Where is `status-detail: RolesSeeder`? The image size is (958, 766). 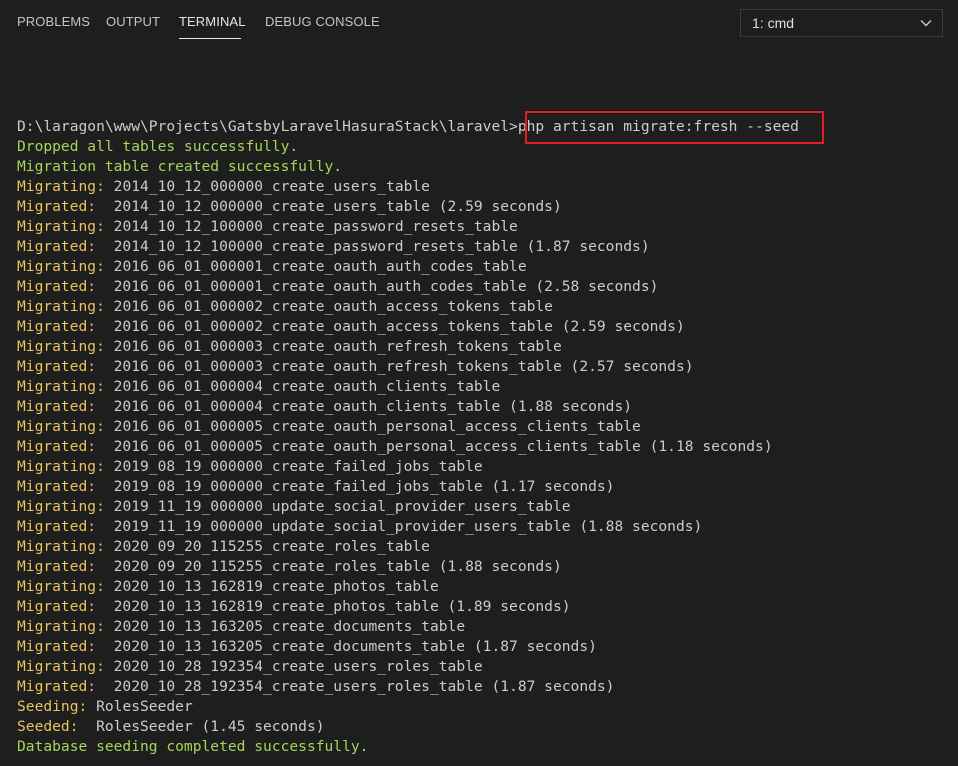 status-detail: RolesSeeder is located at coordinates (140, 706).